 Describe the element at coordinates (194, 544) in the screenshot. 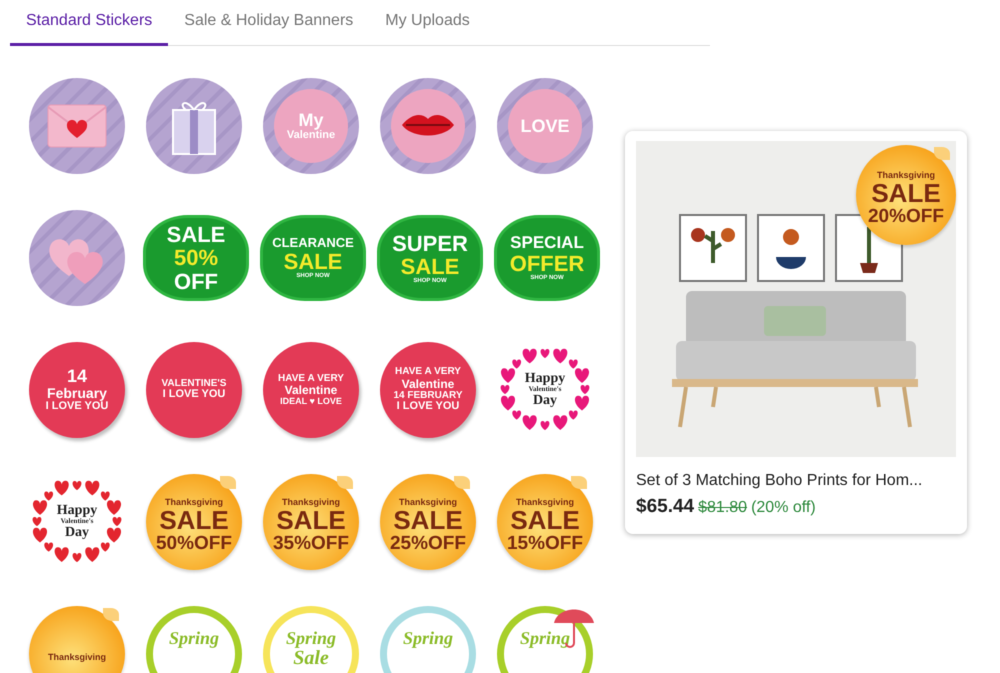

I see `sticker-text: 50%OFF` at that location.